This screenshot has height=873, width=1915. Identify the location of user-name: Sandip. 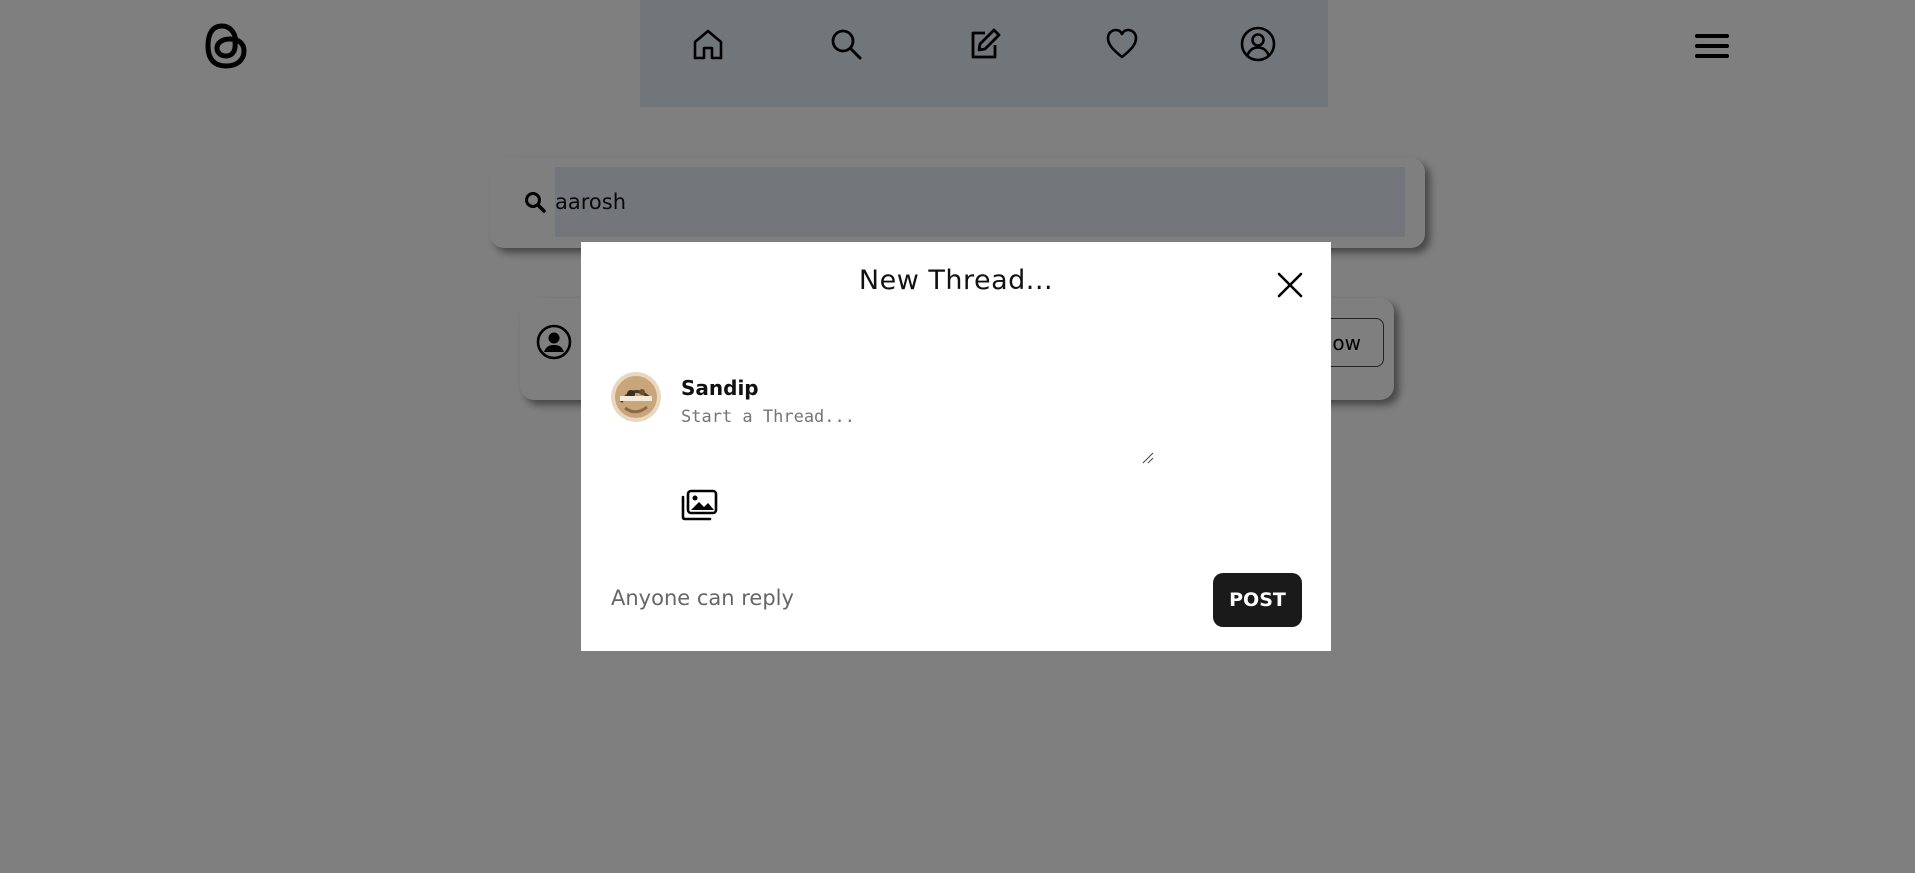
(720, 388).